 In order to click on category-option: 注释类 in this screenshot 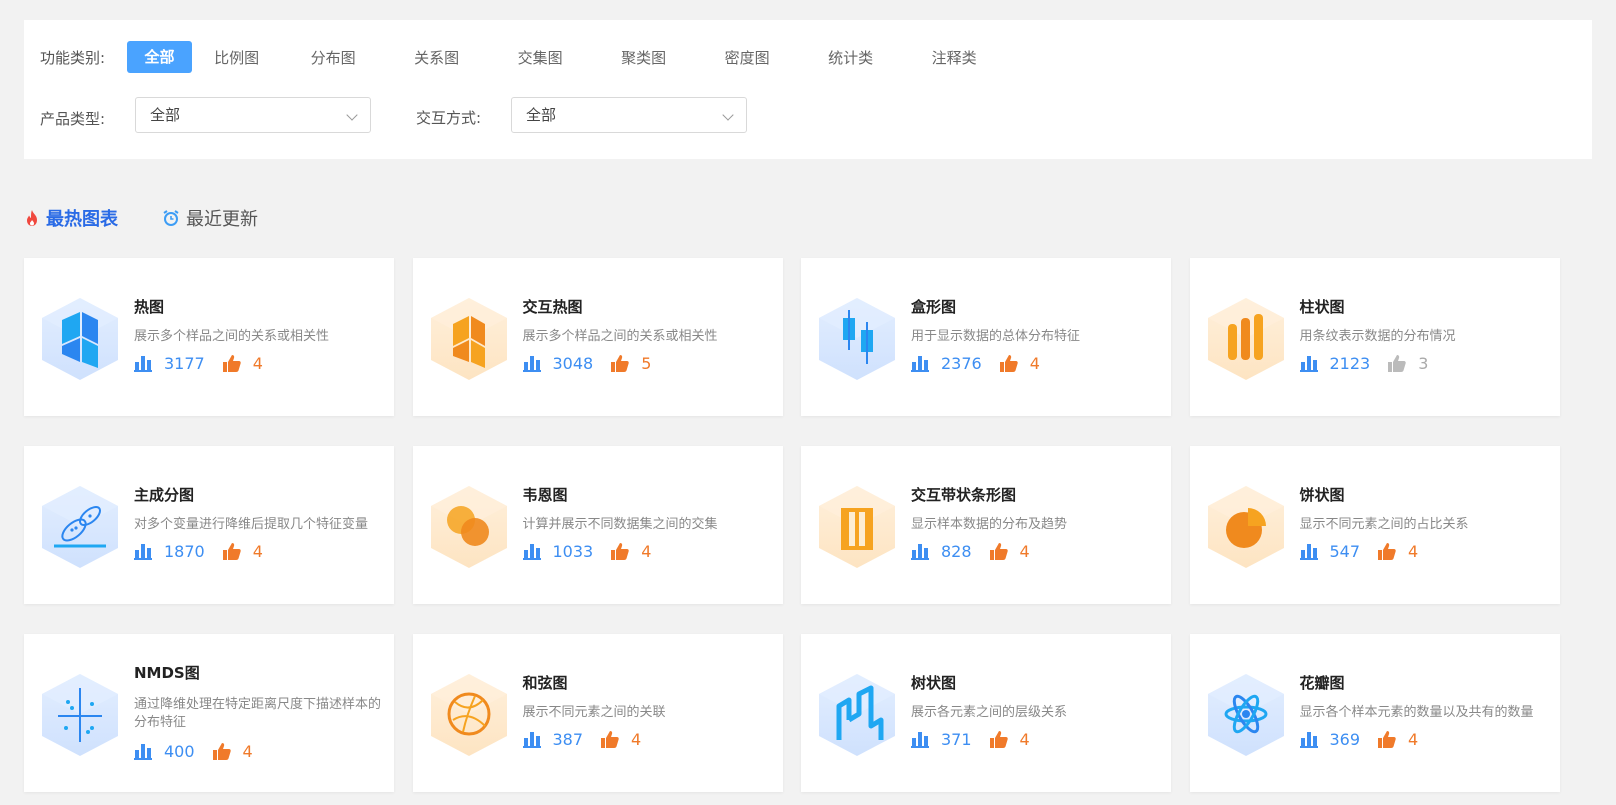, I will do `click(969, 57)`.